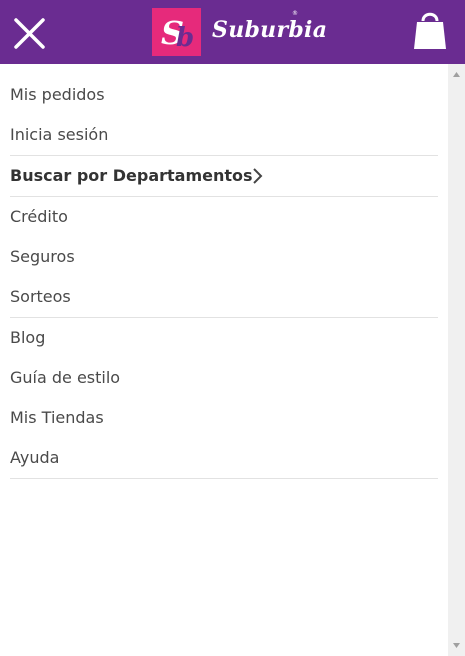 Image resolution: width=465 pixels, height=656 pixels. Describe the element at coordinates (295, 13) in the screenshot. I see `brand-registered-mark: ®` at that location.